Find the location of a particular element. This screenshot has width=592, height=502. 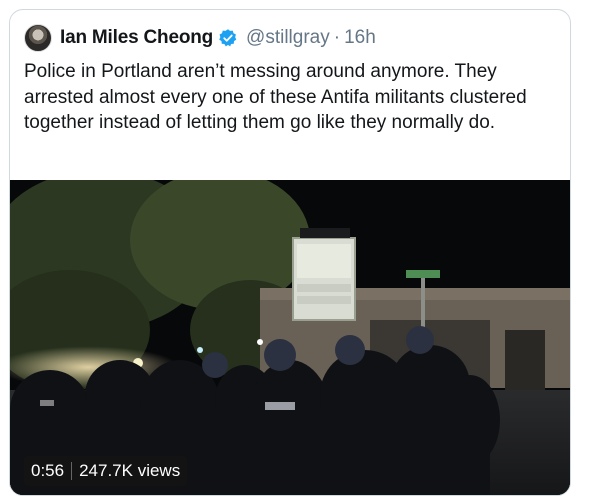

verified-badge-icon is located at coordinates (228, 38).